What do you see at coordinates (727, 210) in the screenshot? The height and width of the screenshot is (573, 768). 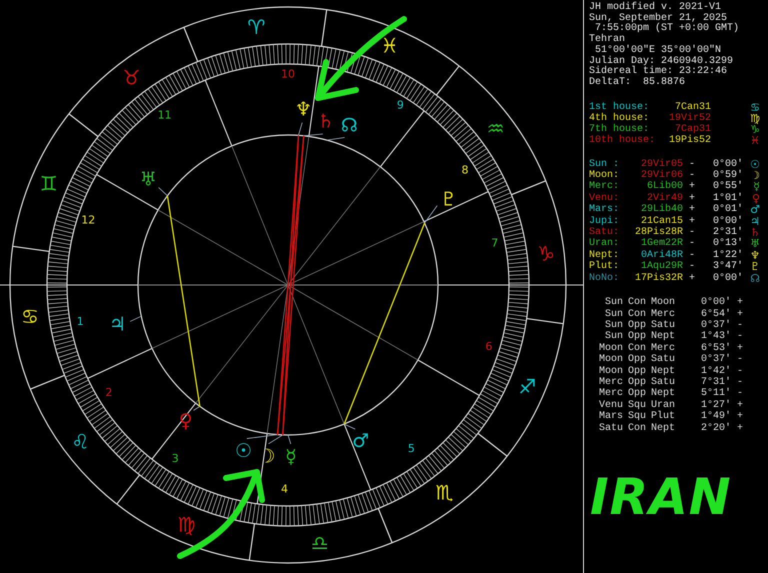 I see `planet-offset: 0°01'` at bounding box center [727, 210].